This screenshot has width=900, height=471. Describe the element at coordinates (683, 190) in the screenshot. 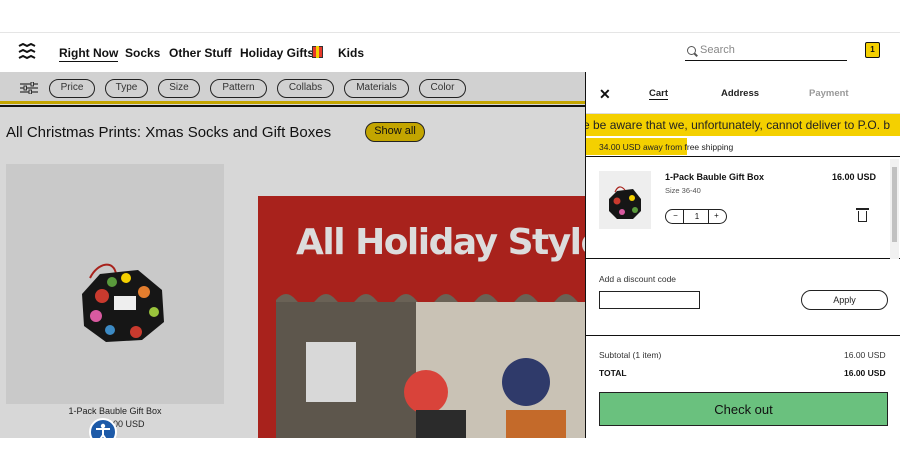

I see `cart-item-size: Size 36-40` at that location.